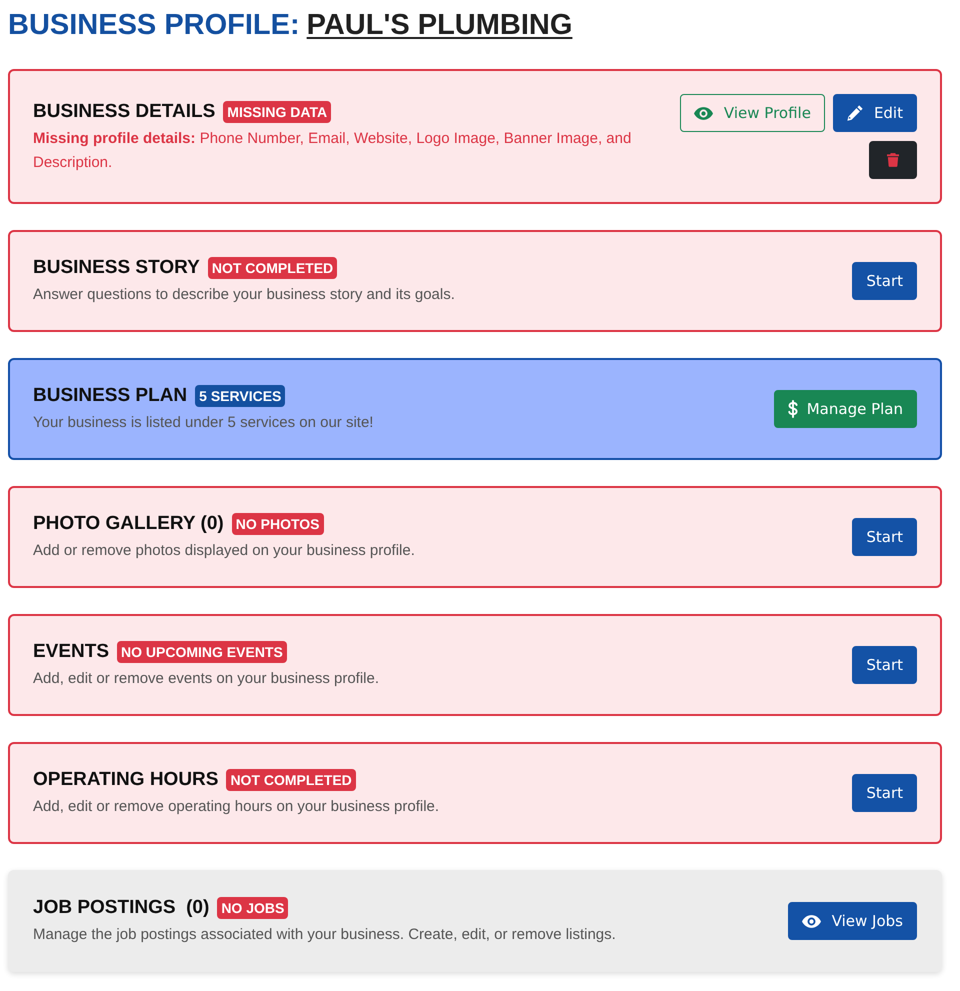  Describe the element at coordinates (71, 652) in the screenshot. I see `section-title: EVENTS` at that location.